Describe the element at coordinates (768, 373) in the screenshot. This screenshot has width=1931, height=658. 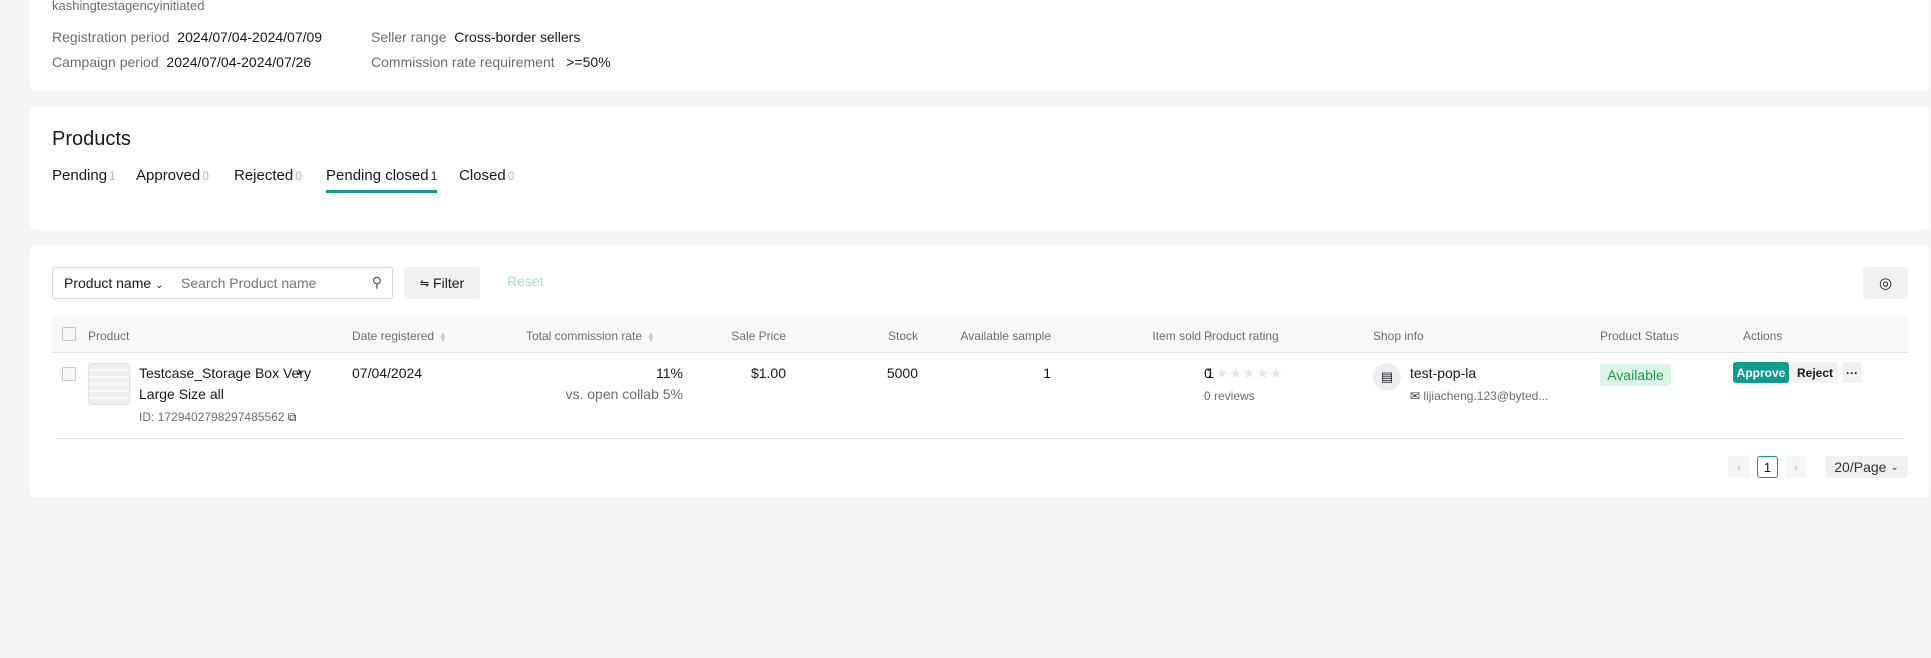
I see `sale-price: $1.00` at that location.